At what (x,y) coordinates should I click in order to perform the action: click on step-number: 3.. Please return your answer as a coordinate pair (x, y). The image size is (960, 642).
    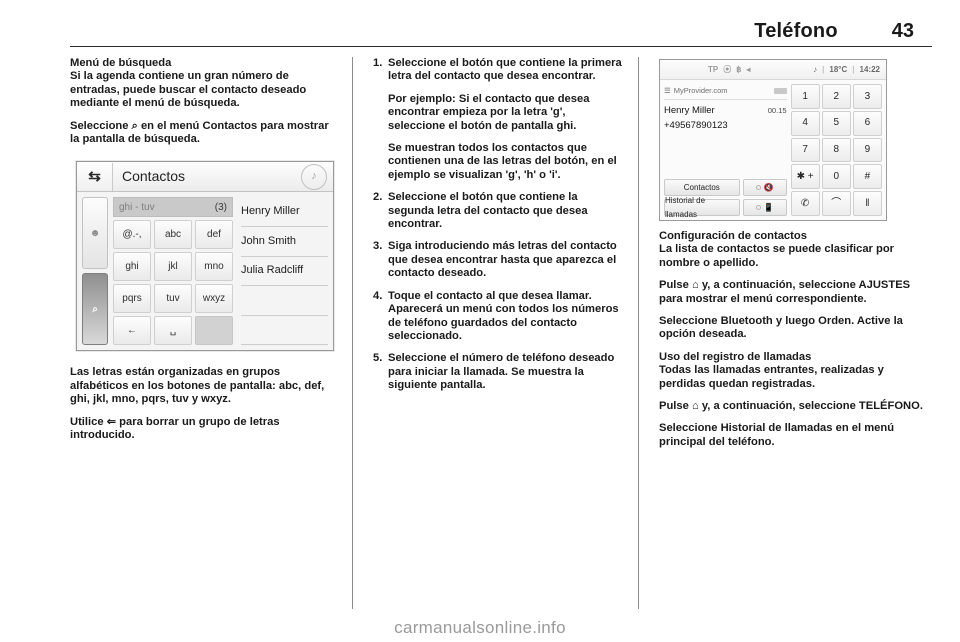
    Looking at the image, I should click on (378, 246).